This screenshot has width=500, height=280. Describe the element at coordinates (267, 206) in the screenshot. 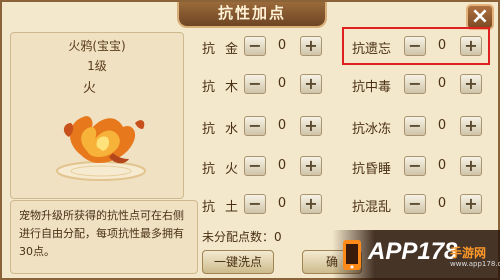

I see `stat-row-earth: 抗土 − 0 +` at that location.